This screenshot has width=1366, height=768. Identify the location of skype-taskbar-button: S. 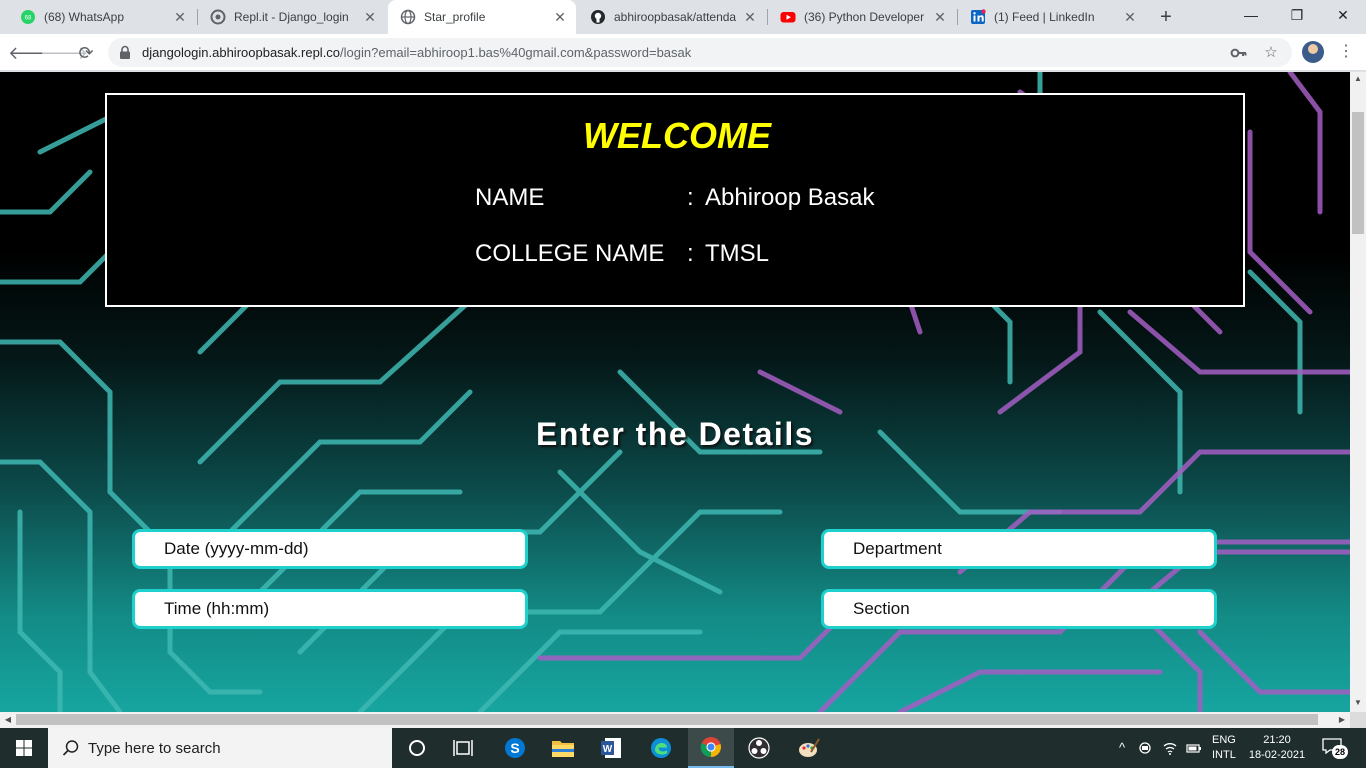
(515, 748).